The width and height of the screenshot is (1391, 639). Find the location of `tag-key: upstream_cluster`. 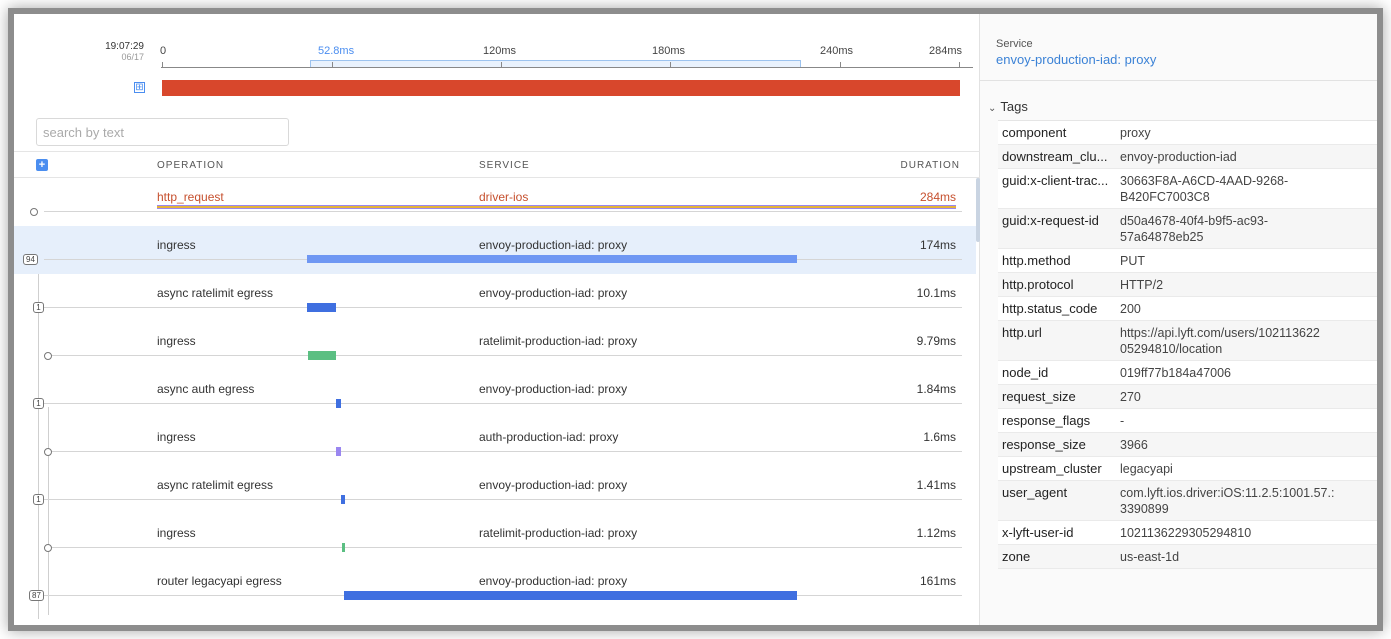

tag-key: upstream_cluster is located at coordinates (1052, 468).